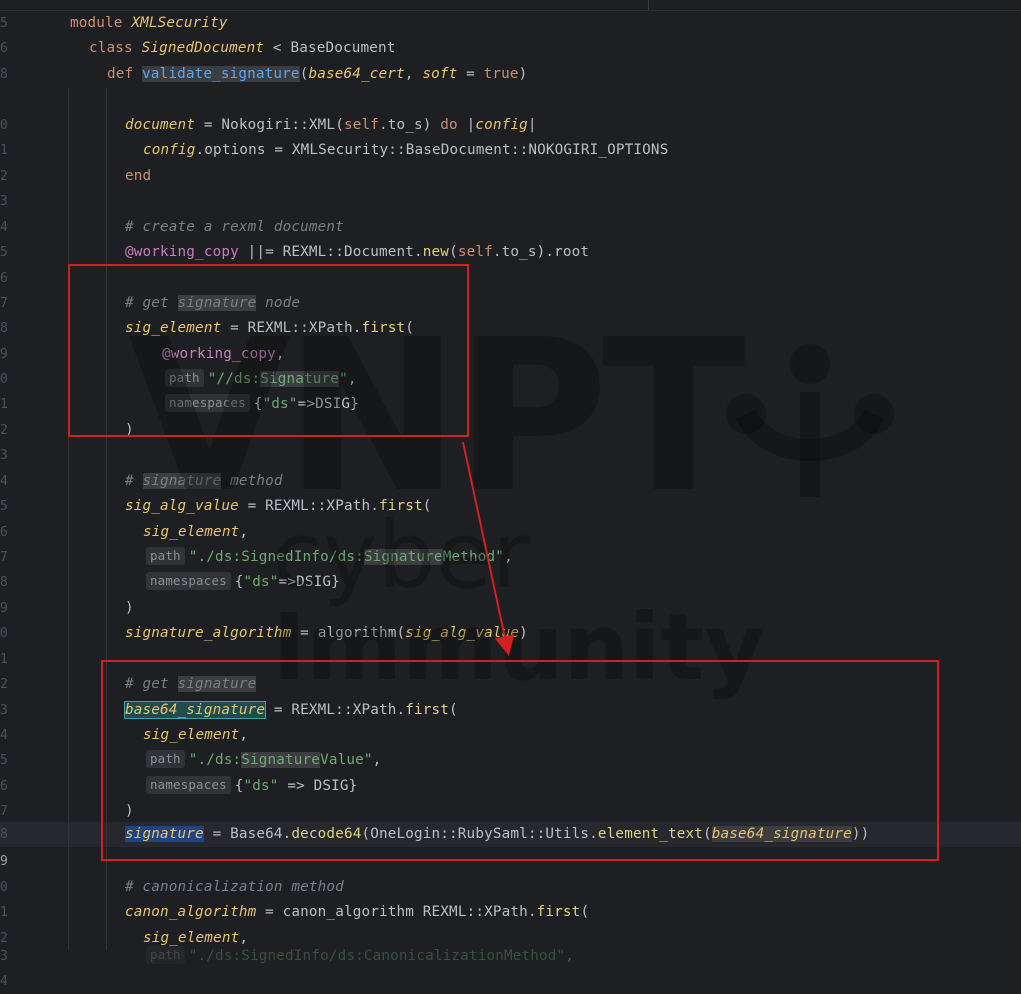 The height and width of the screenshot is (994, 1021). Describe the element at coordinates (488, 548) in the screenshot. I see `annotation-arrow` at that location.